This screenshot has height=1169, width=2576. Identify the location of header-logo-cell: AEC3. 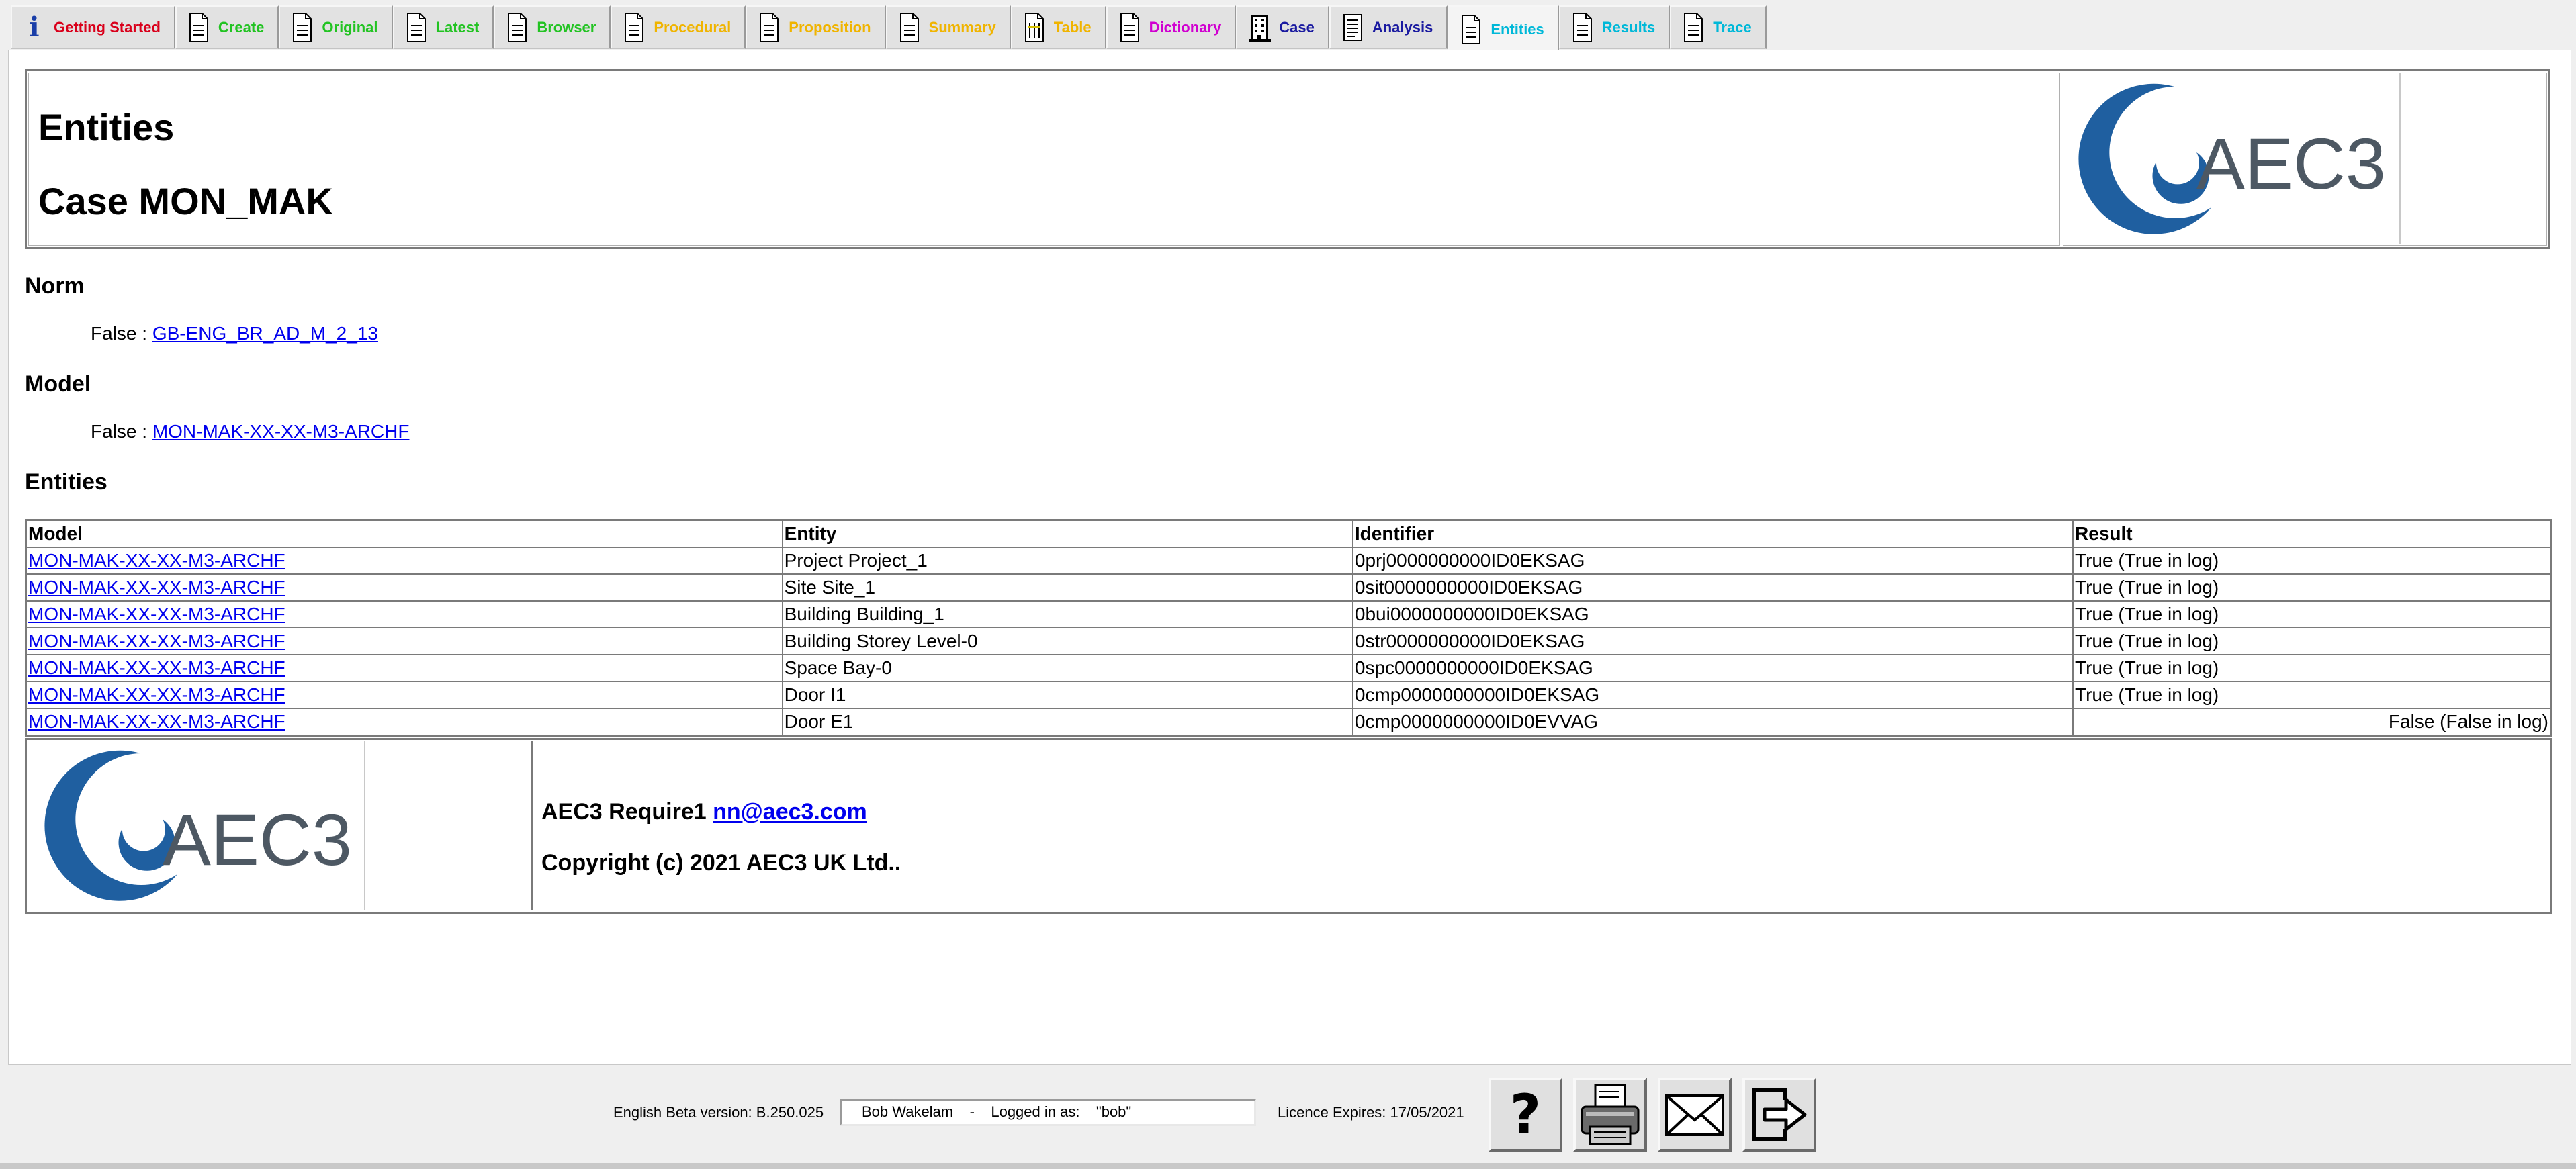
(2305, 159).